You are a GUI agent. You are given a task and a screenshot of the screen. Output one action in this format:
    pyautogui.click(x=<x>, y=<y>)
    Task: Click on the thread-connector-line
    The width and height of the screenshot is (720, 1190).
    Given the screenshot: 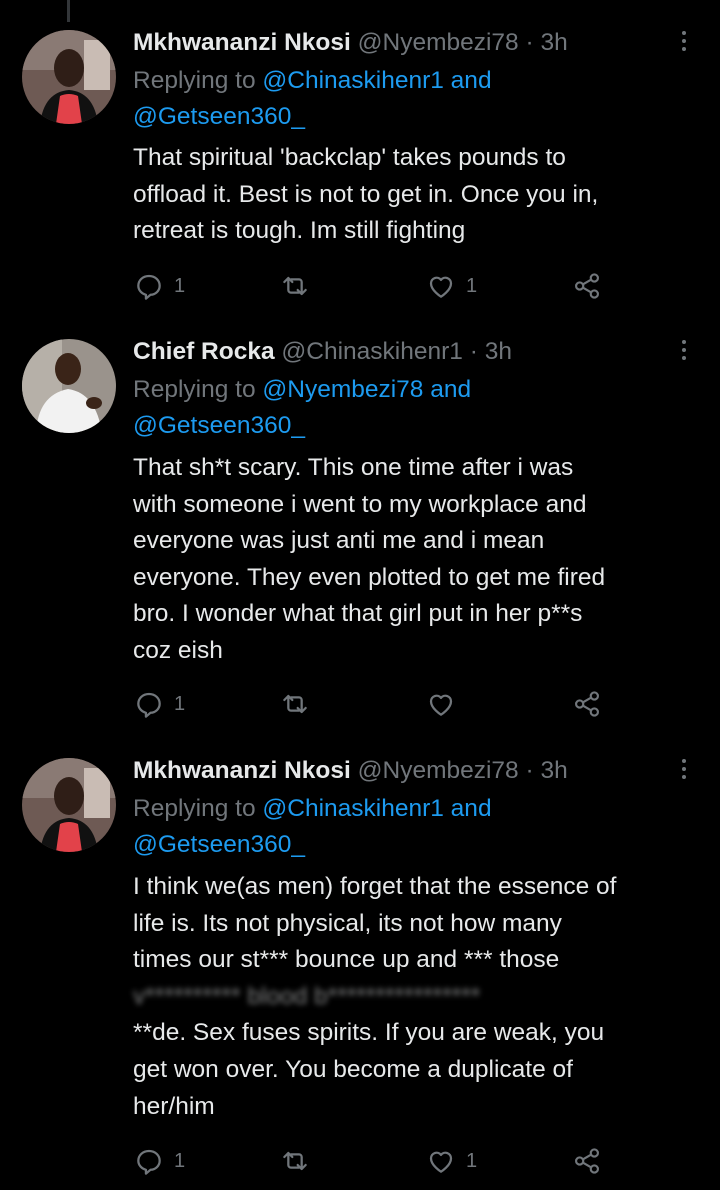 What is the action you would take?
    pyautogui.click(x=68, y=11)
    